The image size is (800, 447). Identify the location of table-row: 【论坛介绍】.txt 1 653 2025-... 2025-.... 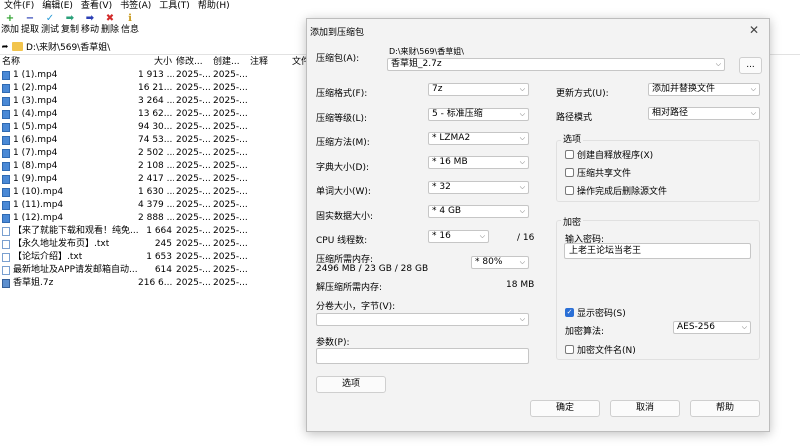
(155, 257).